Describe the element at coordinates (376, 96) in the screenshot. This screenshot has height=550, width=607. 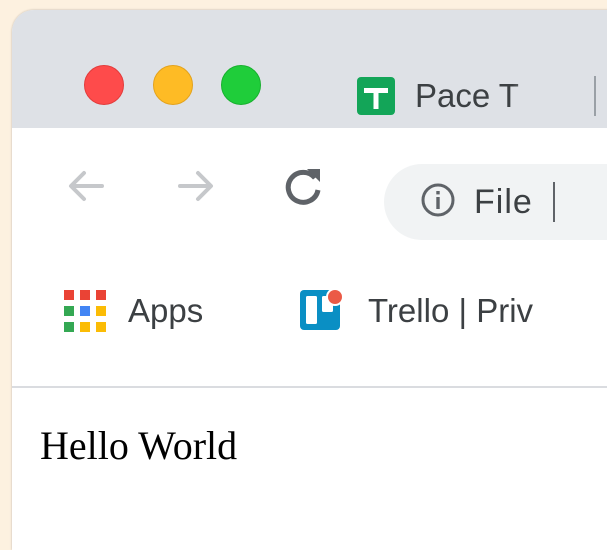
I see `google-sheets-icon` at that location.